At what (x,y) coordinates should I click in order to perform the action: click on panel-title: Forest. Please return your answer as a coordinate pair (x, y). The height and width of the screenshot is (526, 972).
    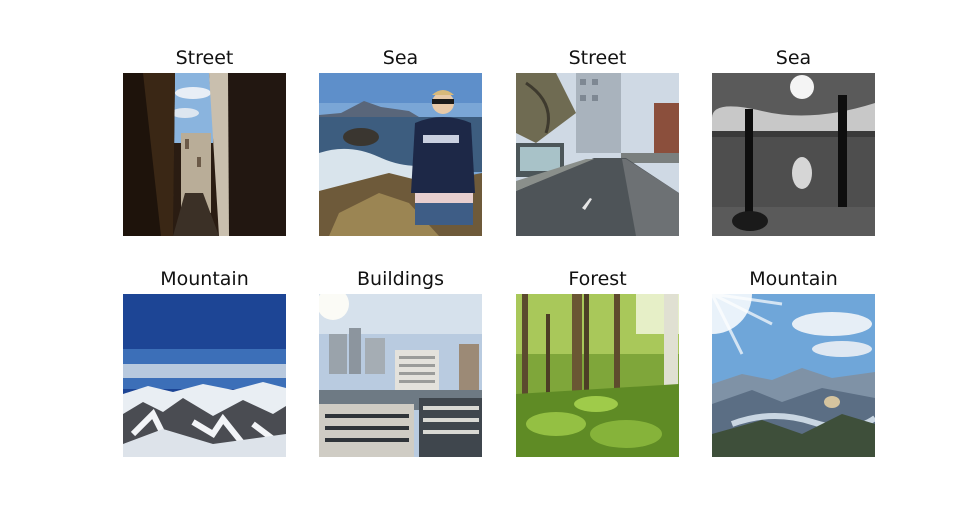
    Looking at the image, I should click on (597, 279).